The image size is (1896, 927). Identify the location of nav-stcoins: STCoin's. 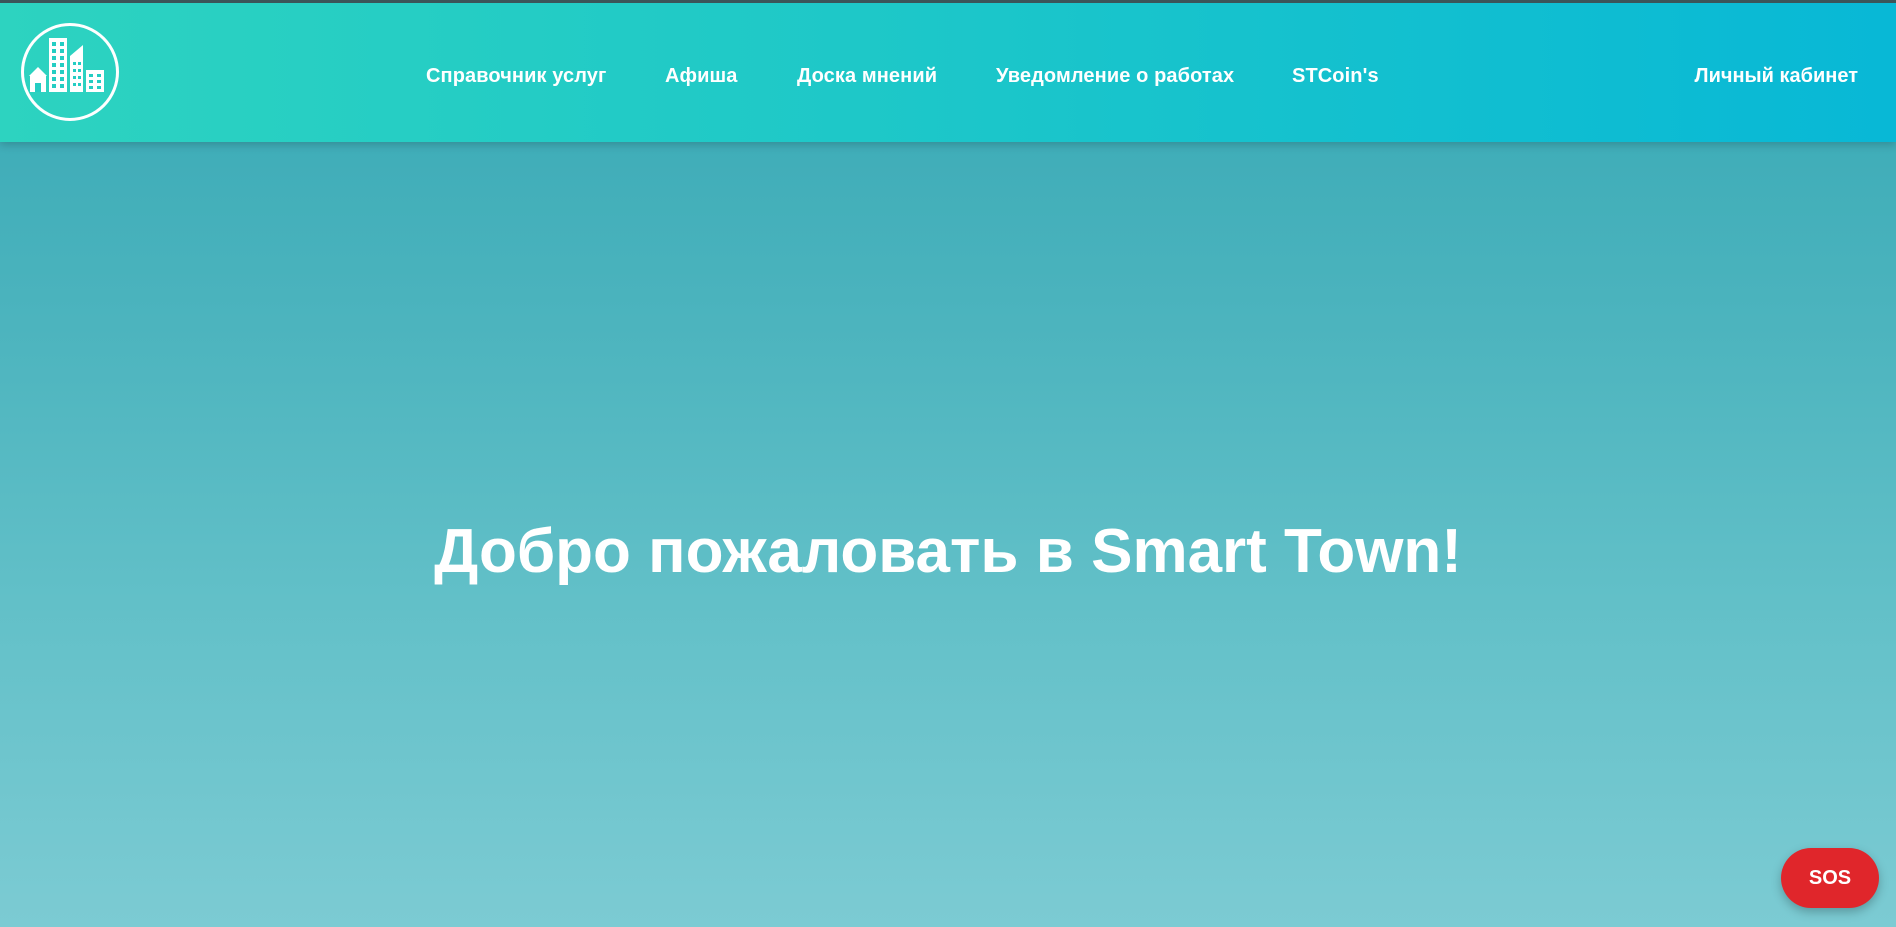
(1335, 76).